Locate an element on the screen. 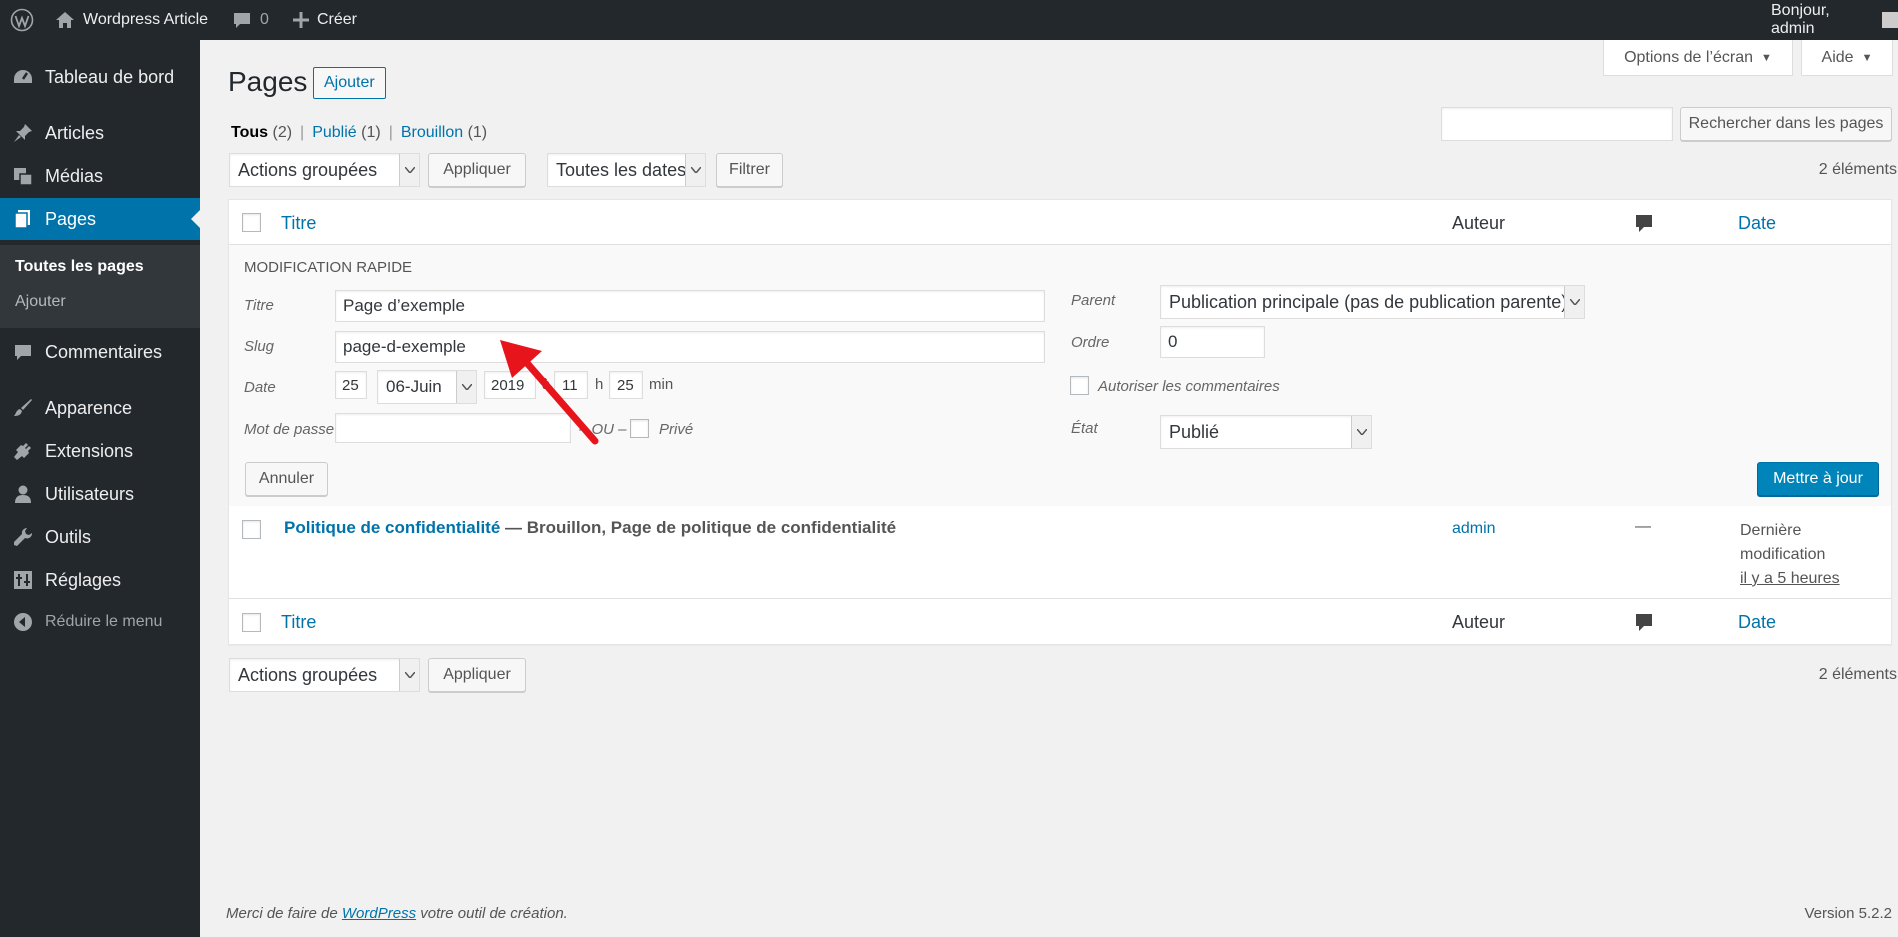 The width and height of the screenshot is (1898, 937). wordpress-logo-icon is located at coordinates (22, 20).